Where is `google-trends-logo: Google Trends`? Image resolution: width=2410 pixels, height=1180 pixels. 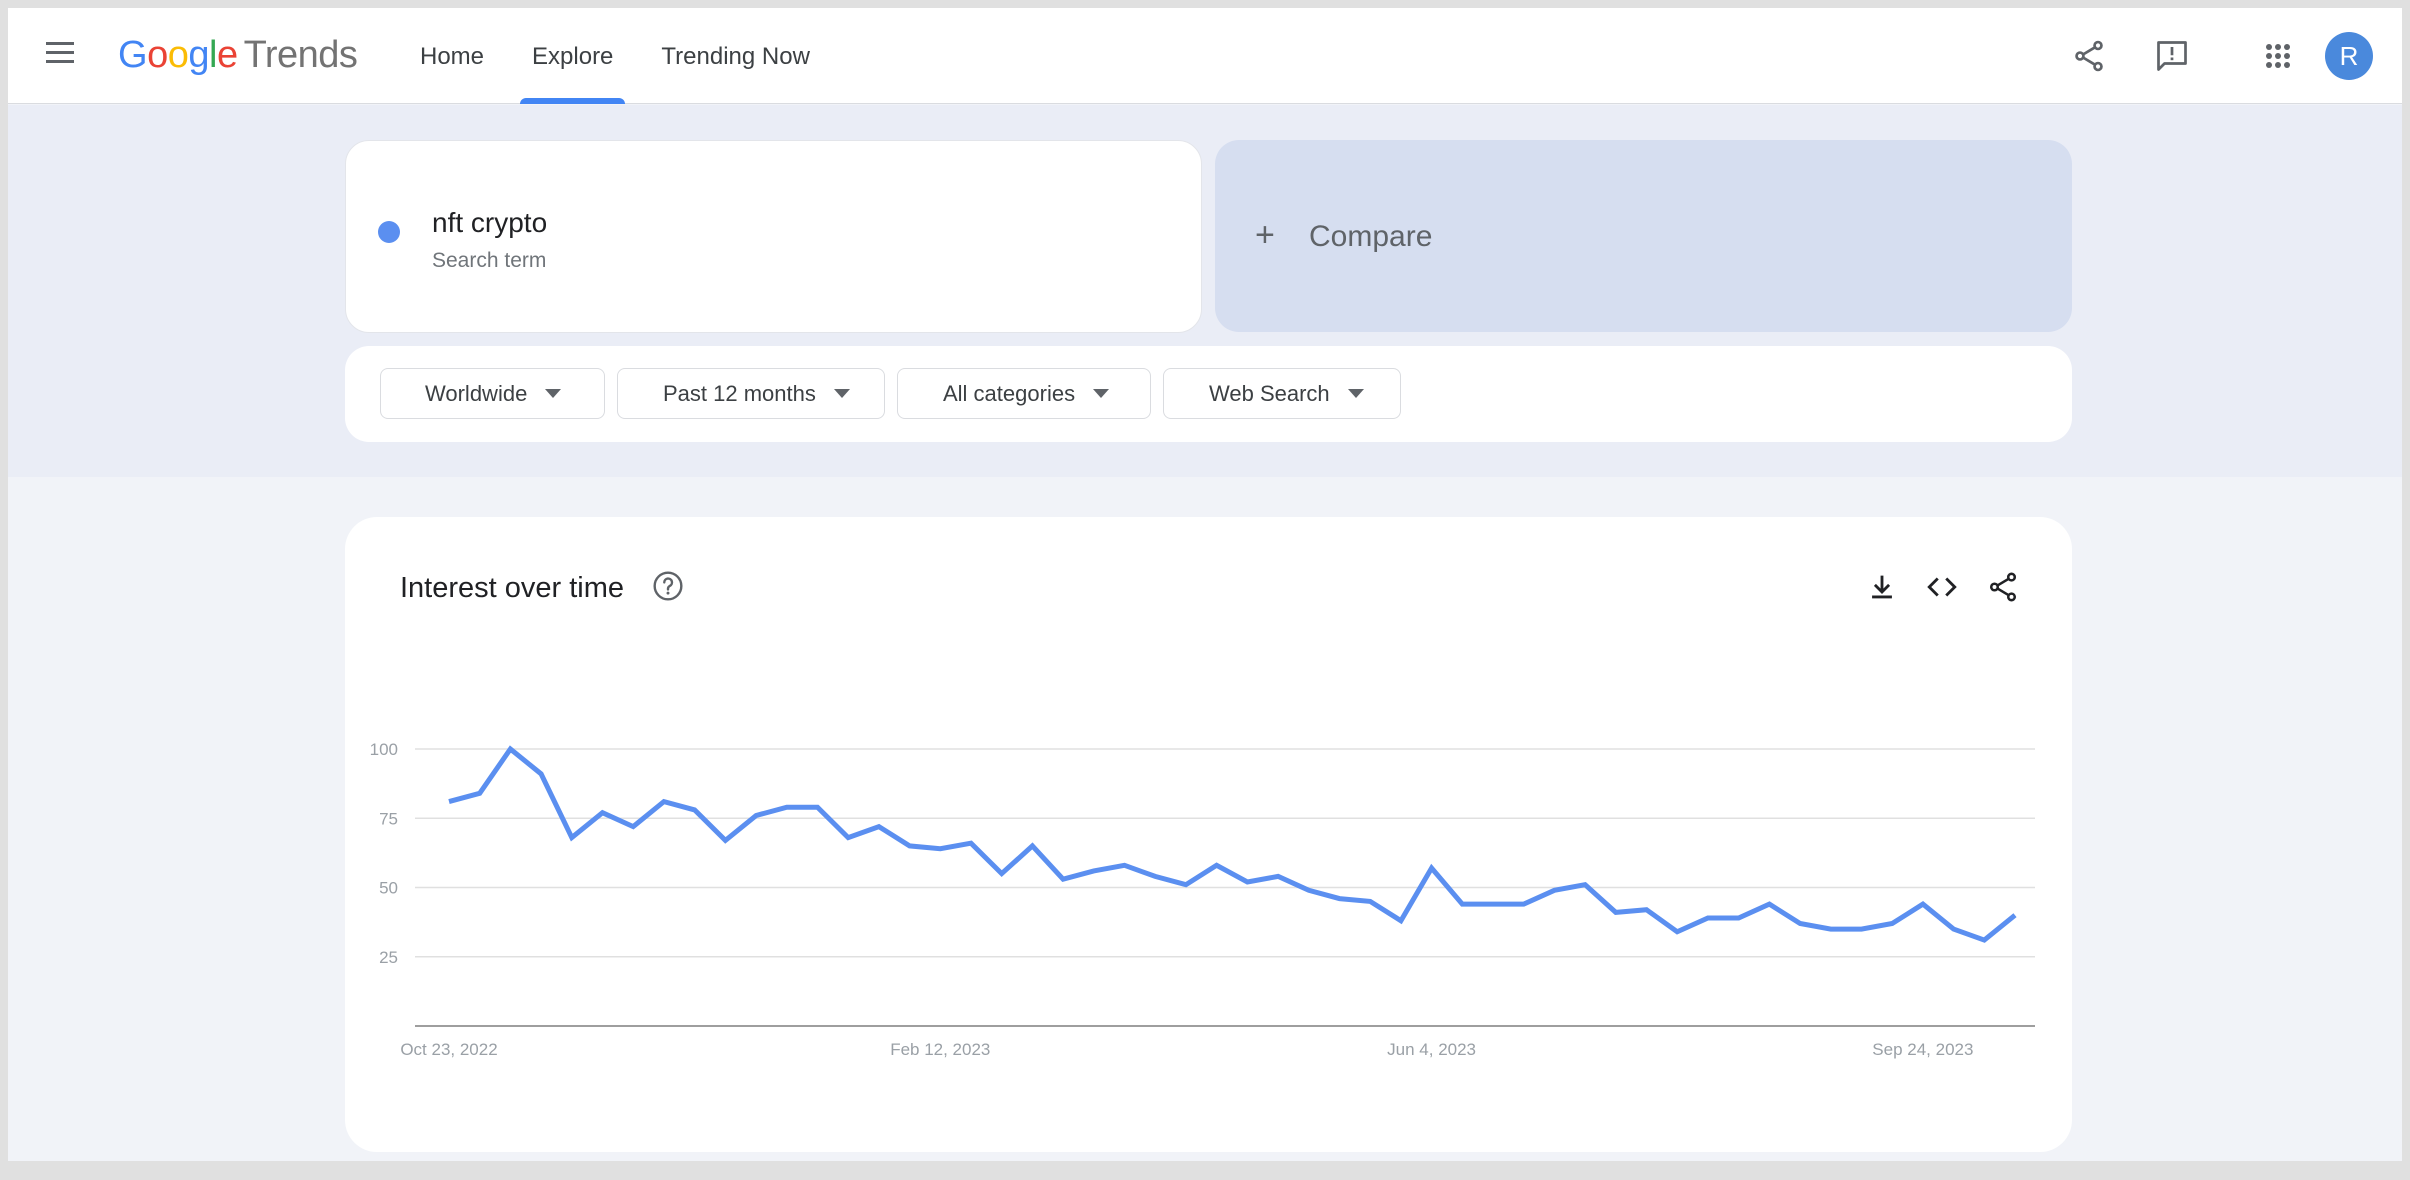
google-trends-logo: Google Trends is located at coordinates (238, 55).